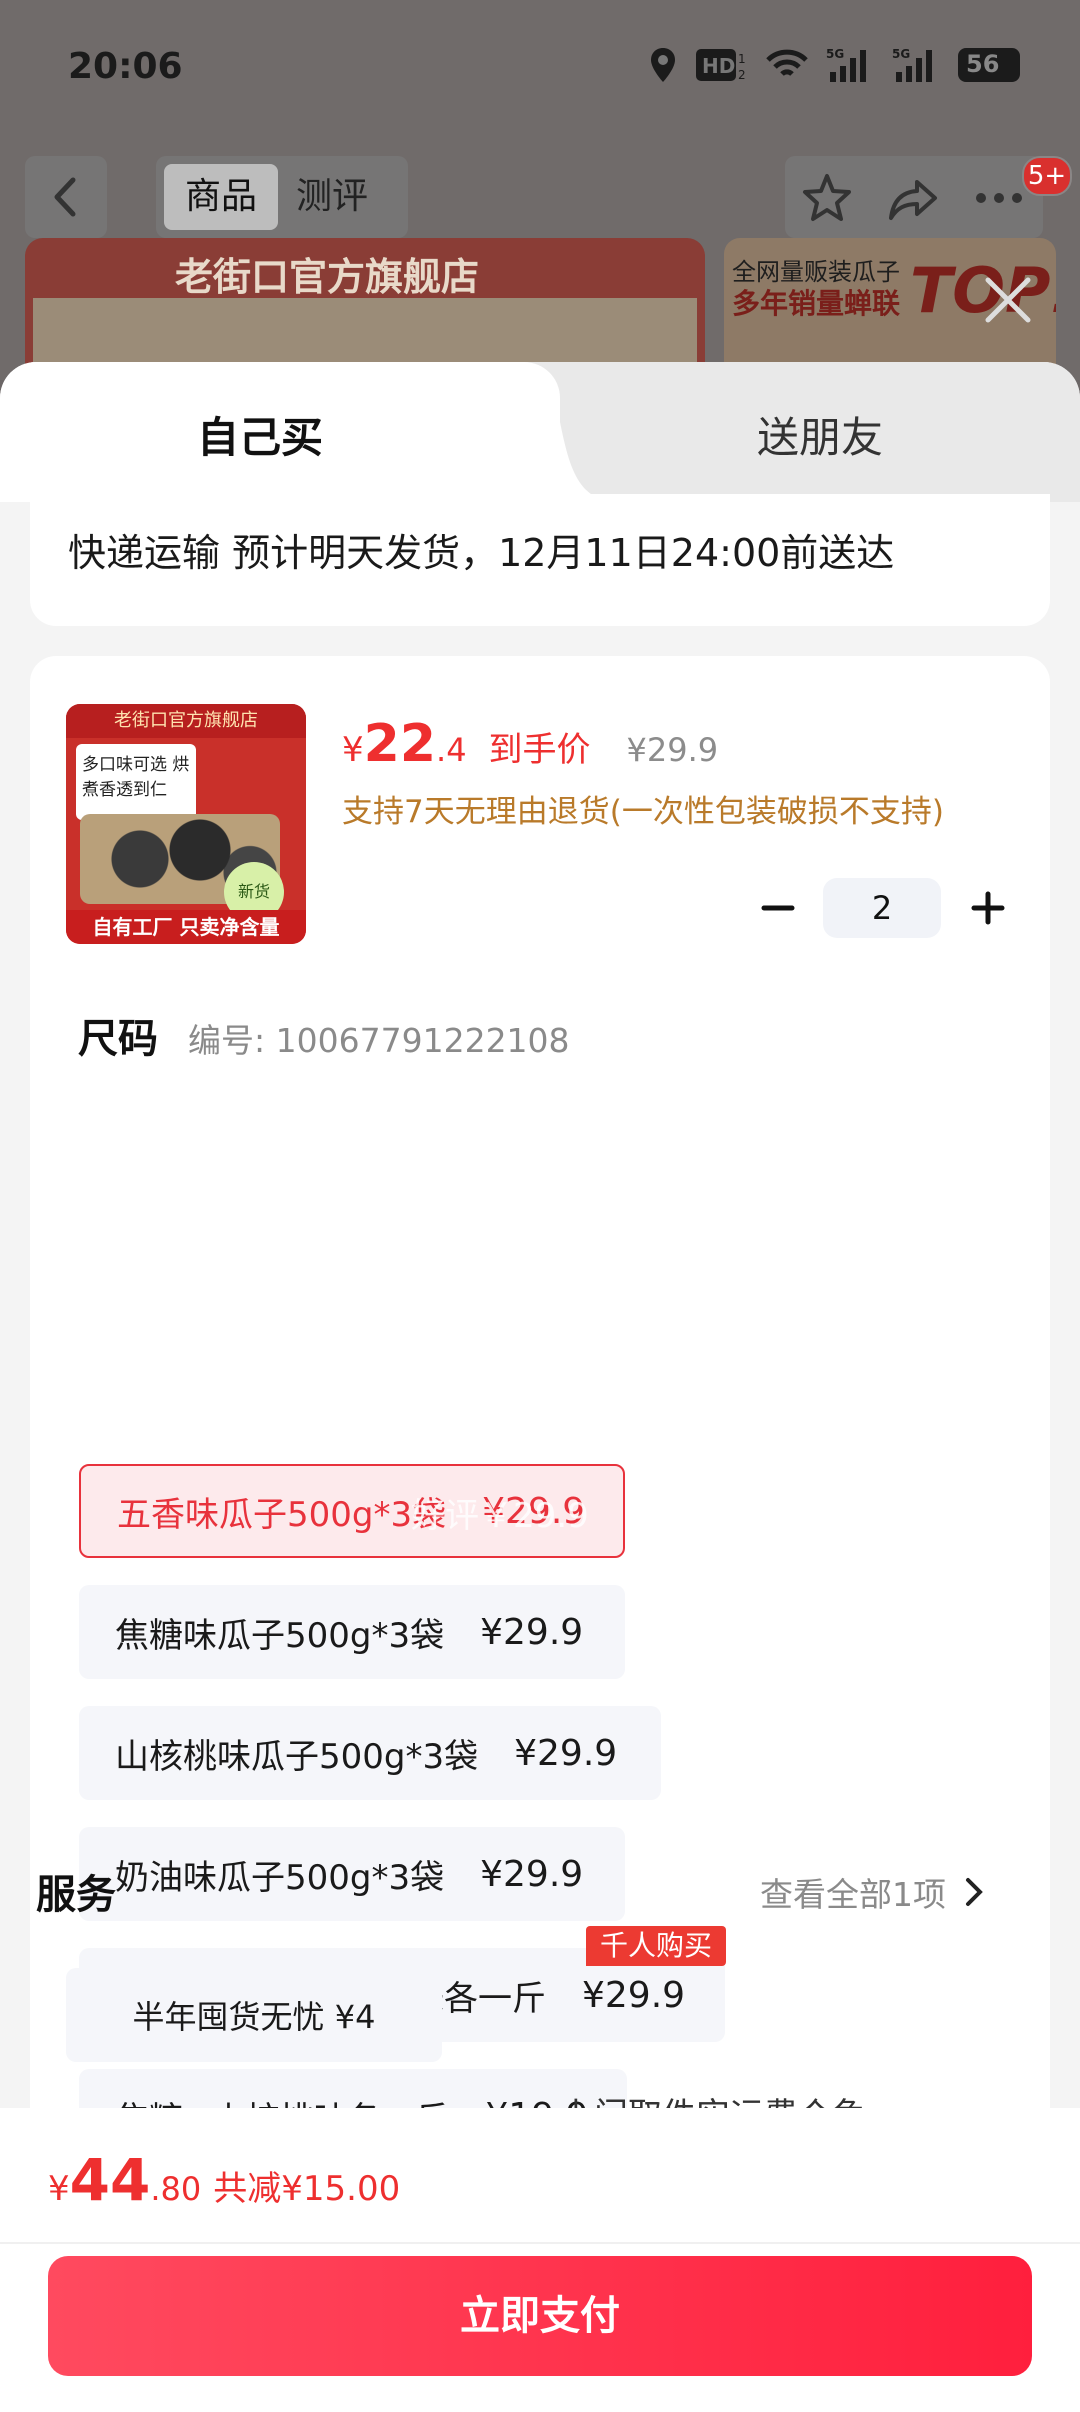  I want to click on wifi-icon, so click(787, 62).